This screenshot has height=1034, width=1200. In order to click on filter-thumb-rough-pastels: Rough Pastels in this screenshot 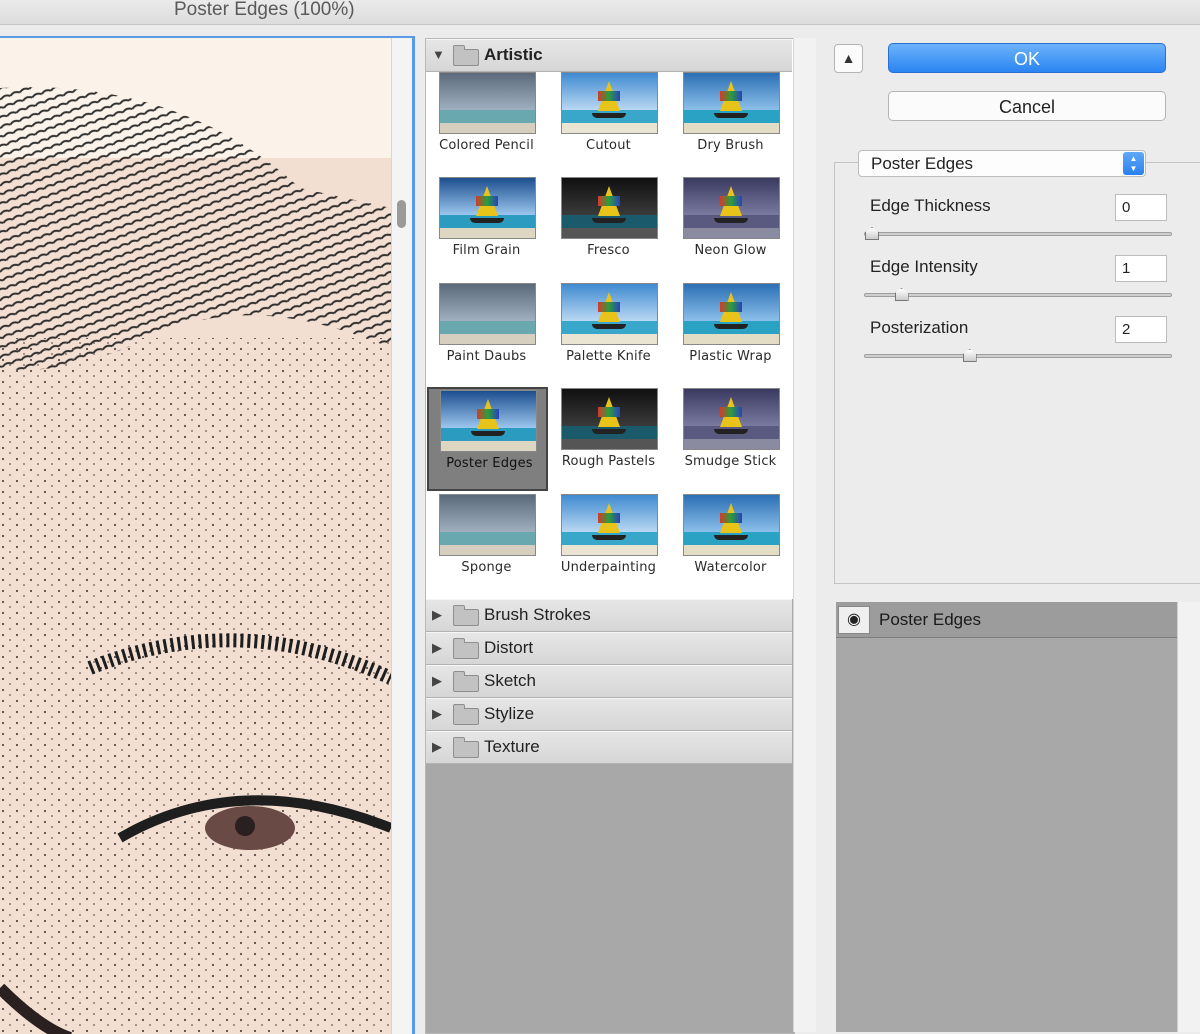, I will do `click(608, 439)`.